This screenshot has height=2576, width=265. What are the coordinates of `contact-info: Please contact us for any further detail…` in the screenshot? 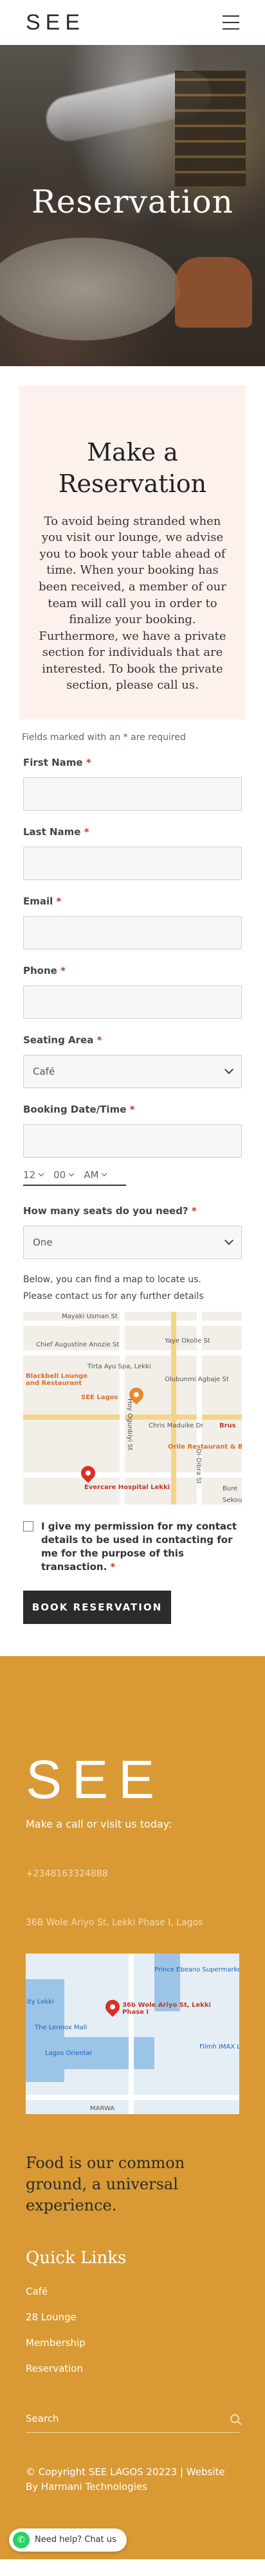 It's located at (114, 1296).